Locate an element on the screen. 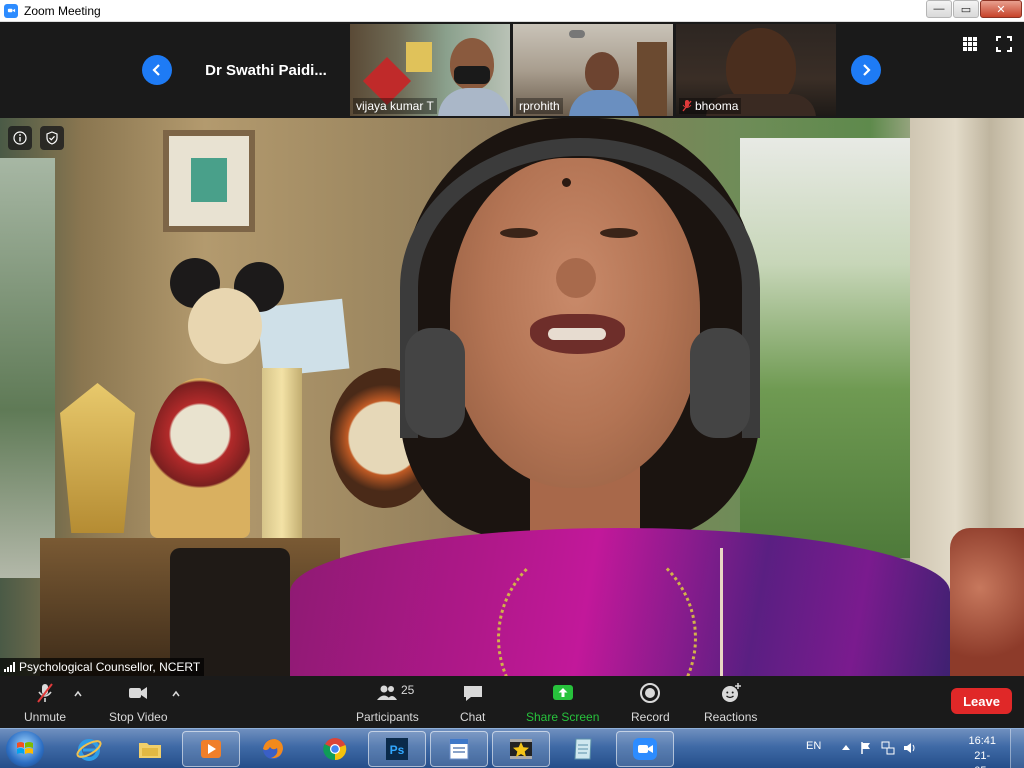 This screenshot has height=768, width=1024. ceiling-fan is located at coordinates (577, 34).